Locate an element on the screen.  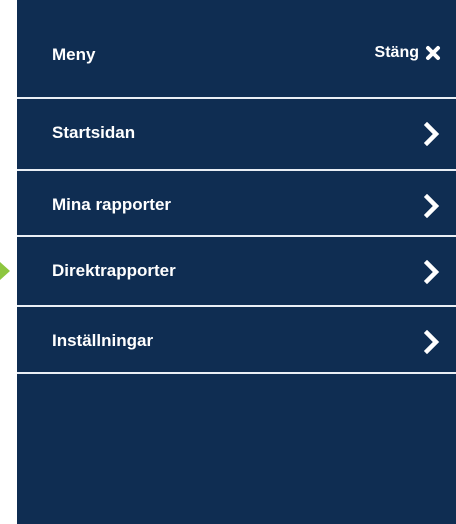
menu-item-label: Startsidan is located at coordinates (94, 132).